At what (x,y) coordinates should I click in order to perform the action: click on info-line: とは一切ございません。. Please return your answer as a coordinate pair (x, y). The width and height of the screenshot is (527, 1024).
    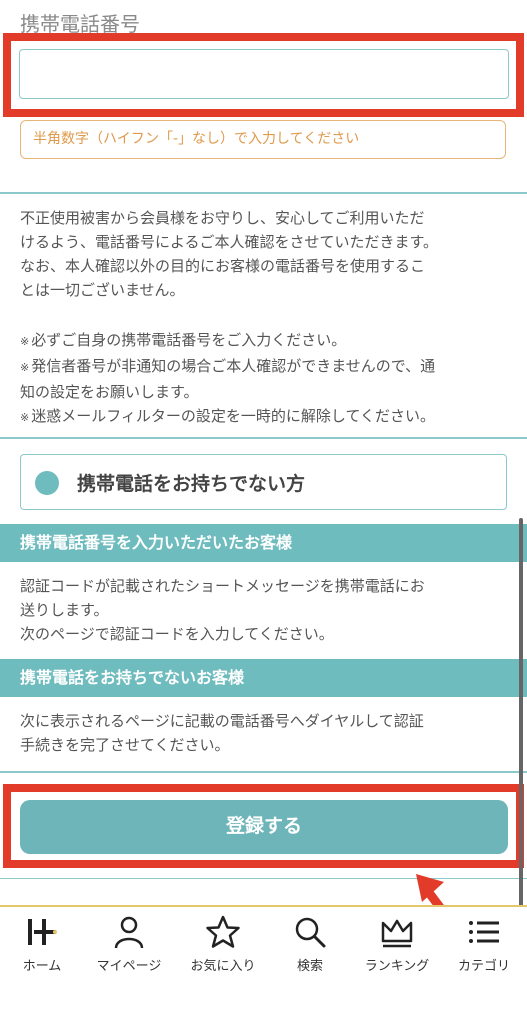
    Looking at the image, I should click on (102, 290).